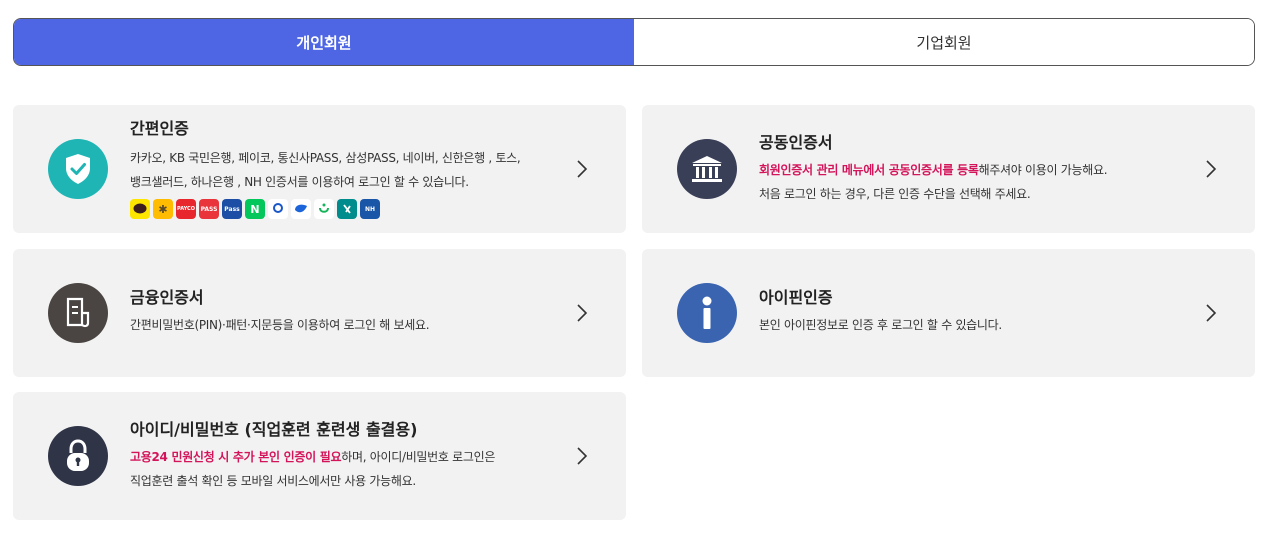  Describe the element at coordinates (140, 209) in the screenshot. I see `kakao-icon` at that location.